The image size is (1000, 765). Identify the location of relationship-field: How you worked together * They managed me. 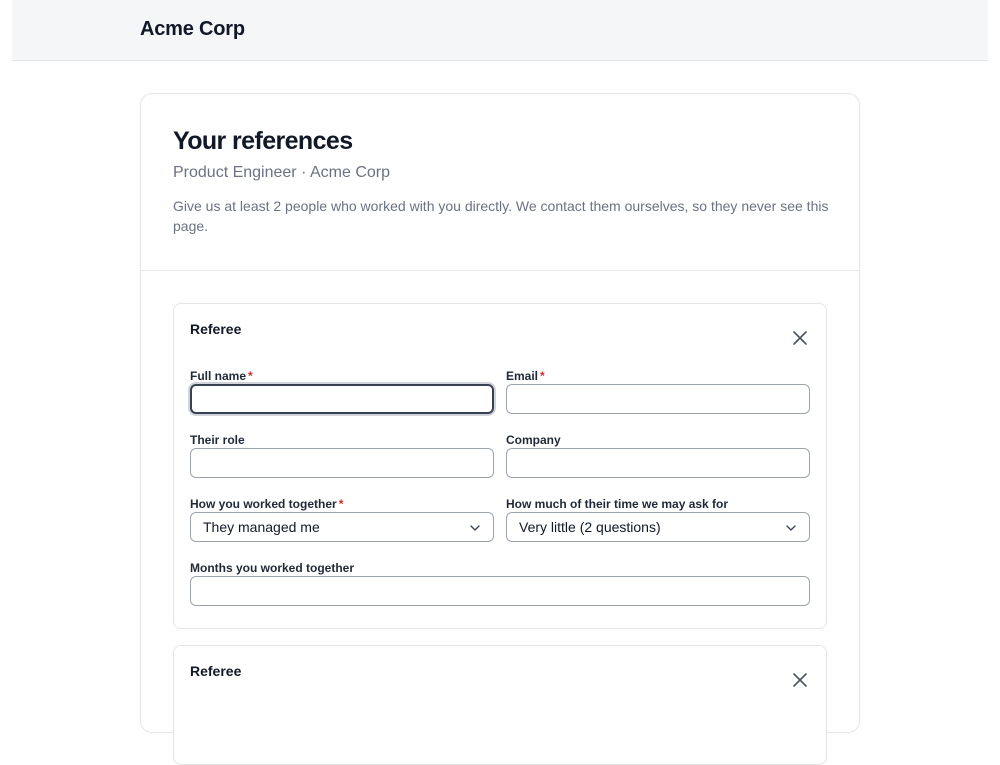
(342, 520).